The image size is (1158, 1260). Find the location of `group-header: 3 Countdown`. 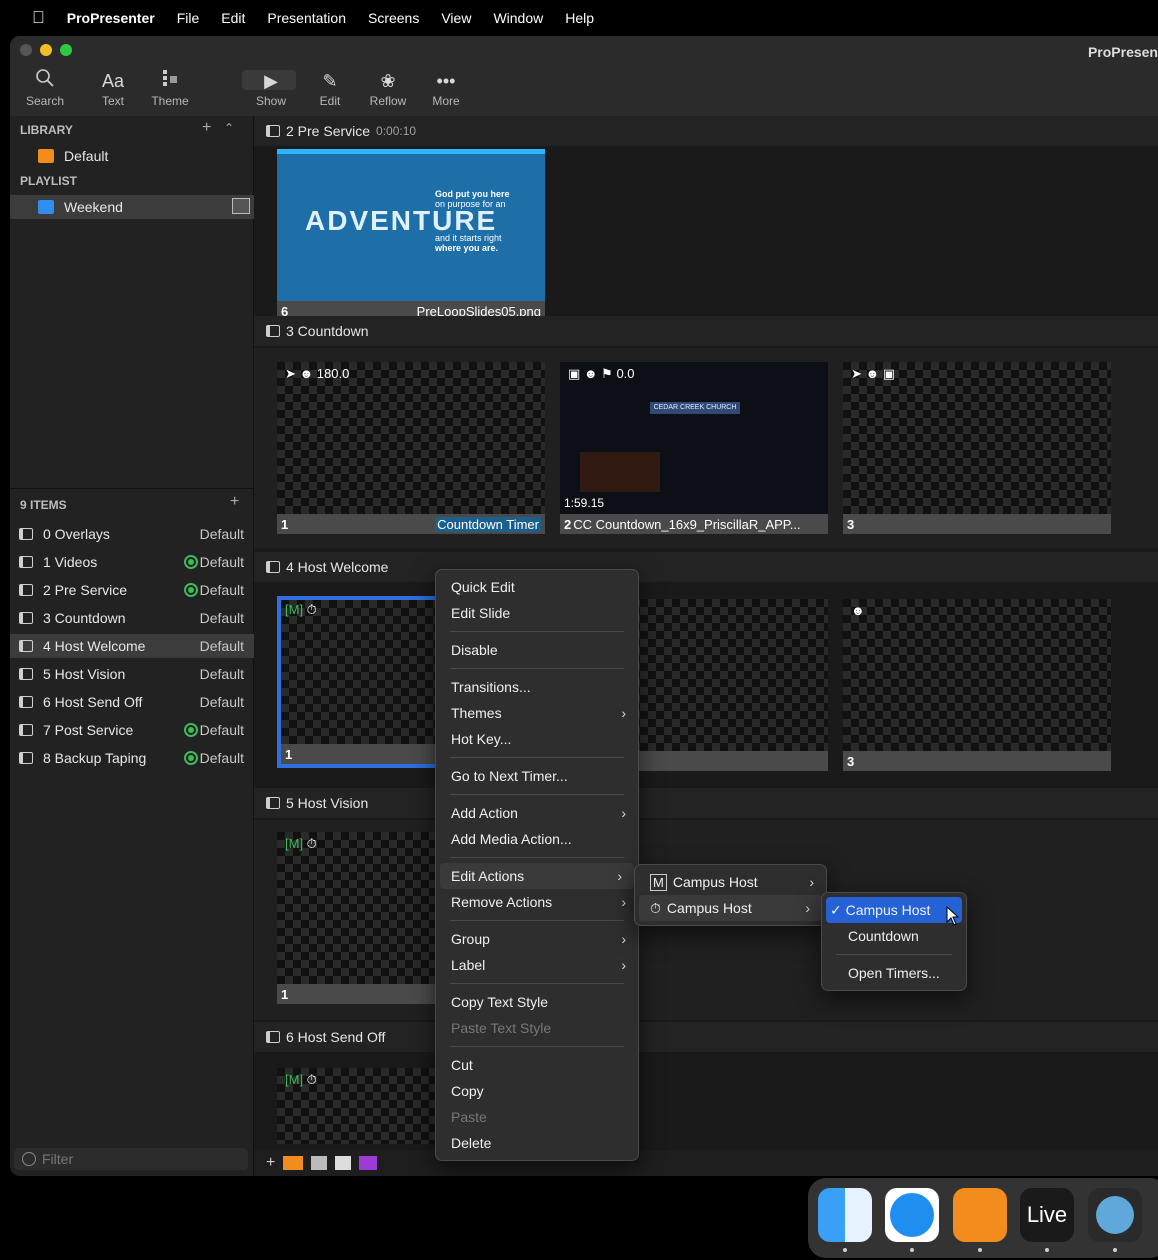

group-header: 3 Countdown is located at coordinates (706, 331).